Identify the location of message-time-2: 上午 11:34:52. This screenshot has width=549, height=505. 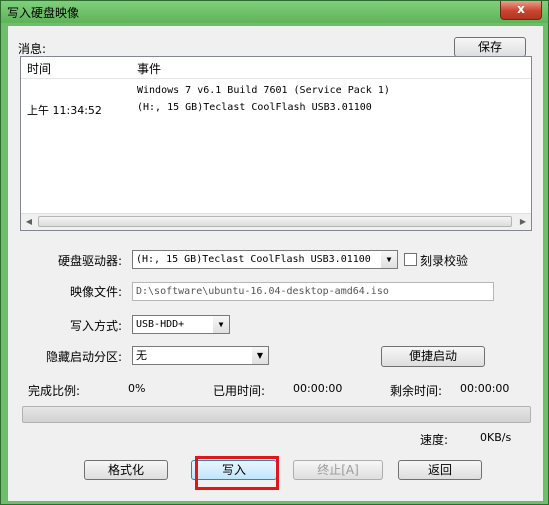
(64, 110).